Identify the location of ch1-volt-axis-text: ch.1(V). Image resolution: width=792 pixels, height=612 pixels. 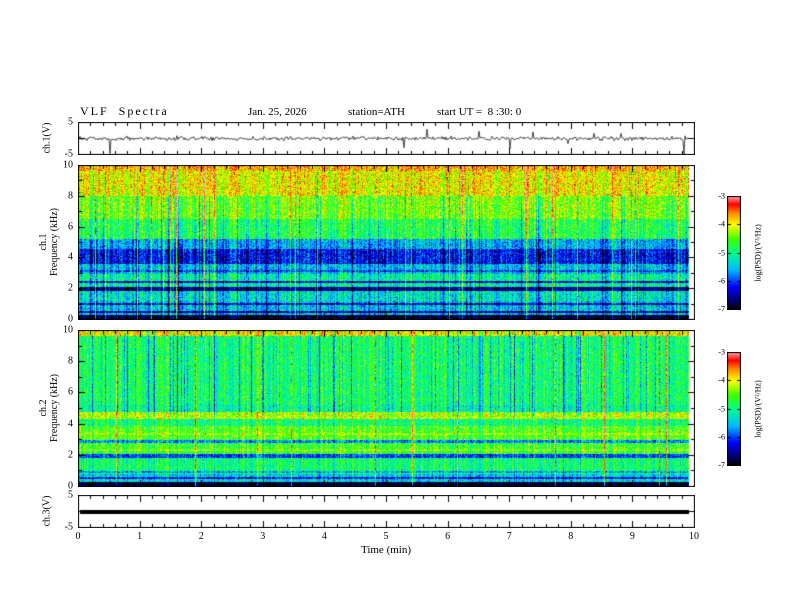
(47, 138).